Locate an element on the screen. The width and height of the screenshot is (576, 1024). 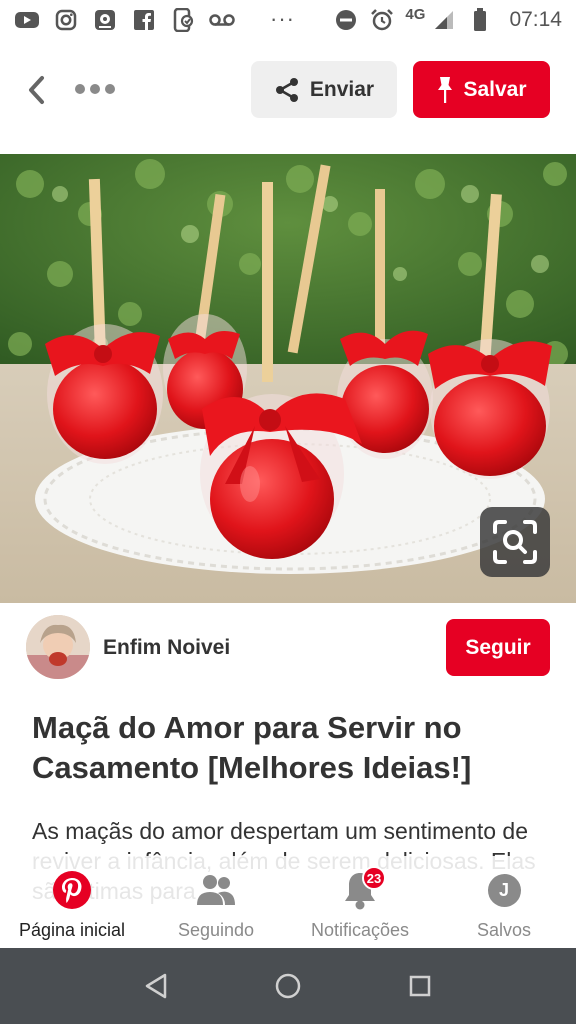
circle-home-icon is located at coordinates (288, 986).